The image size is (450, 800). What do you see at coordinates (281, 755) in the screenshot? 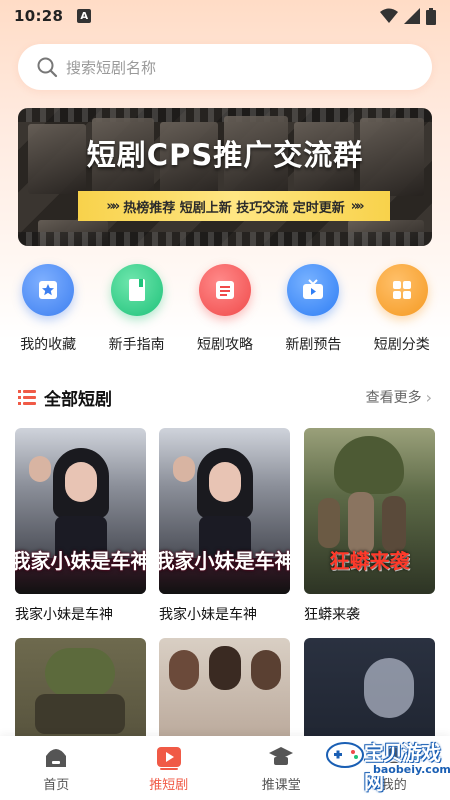
I see `classroom-icon` at bounding box center [281, 755].